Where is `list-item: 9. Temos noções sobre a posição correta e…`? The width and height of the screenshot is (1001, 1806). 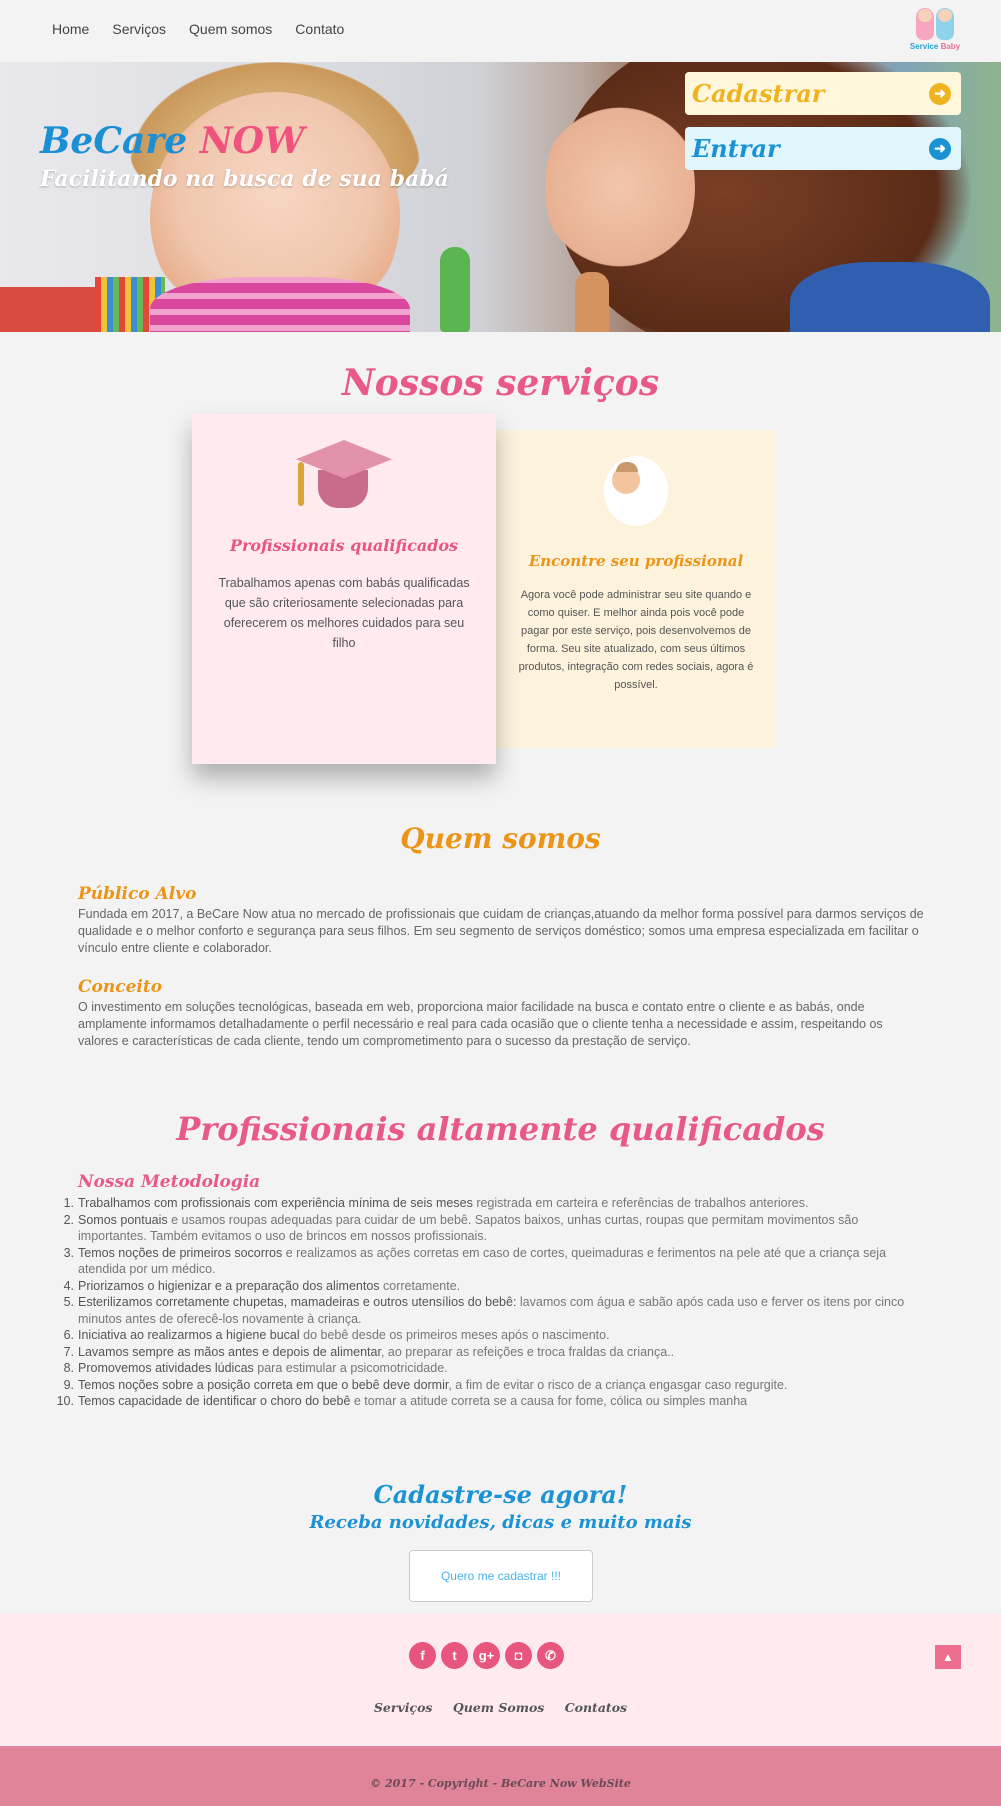 list-item: 9. Temos noções sobre a posição correta e… is located at coordinates (425, 1384).